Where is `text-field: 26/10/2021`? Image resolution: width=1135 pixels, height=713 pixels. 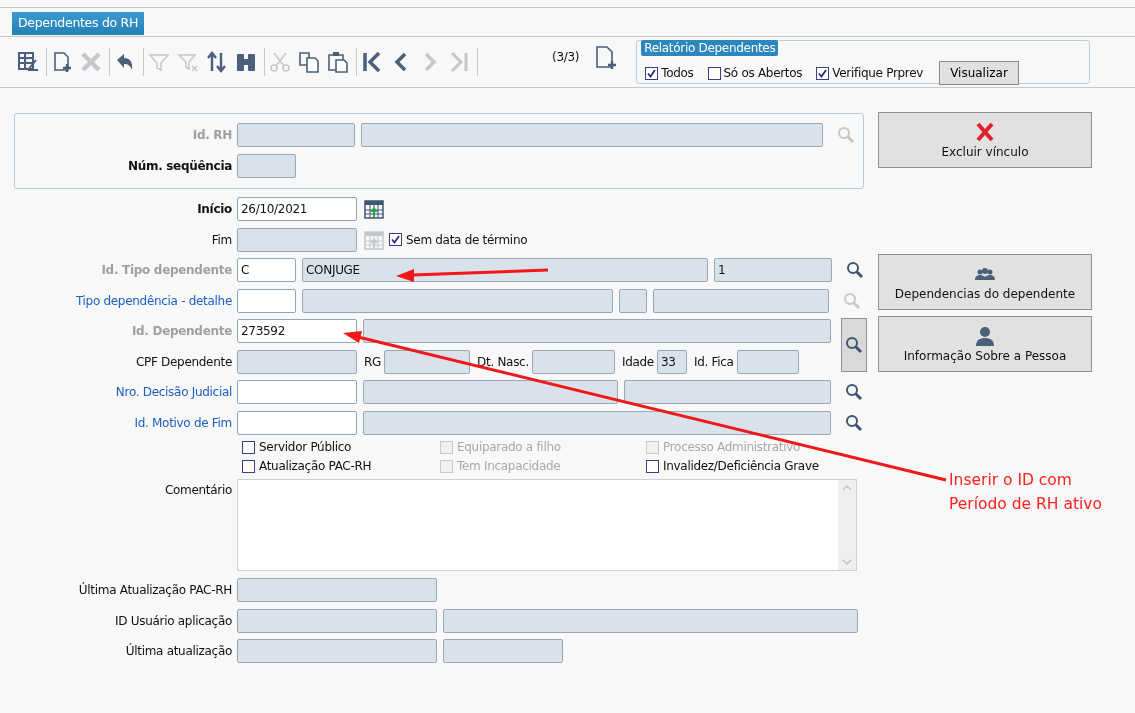
text-field: 26/10/2021 is located at coordinates (297, 209).